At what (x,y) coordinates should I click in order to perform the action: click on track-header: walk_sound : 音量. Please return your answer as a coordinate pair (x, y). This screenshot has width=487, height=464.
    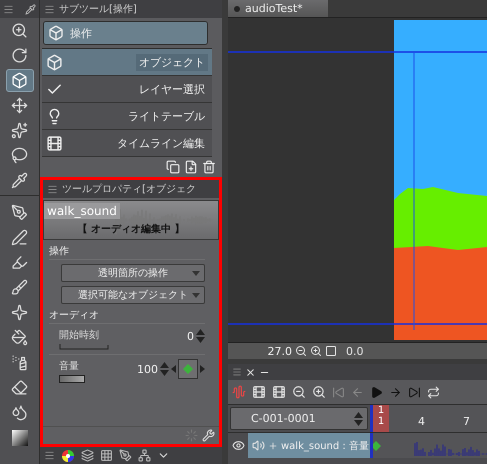
    Looking at the image, I should click on (309, 445).